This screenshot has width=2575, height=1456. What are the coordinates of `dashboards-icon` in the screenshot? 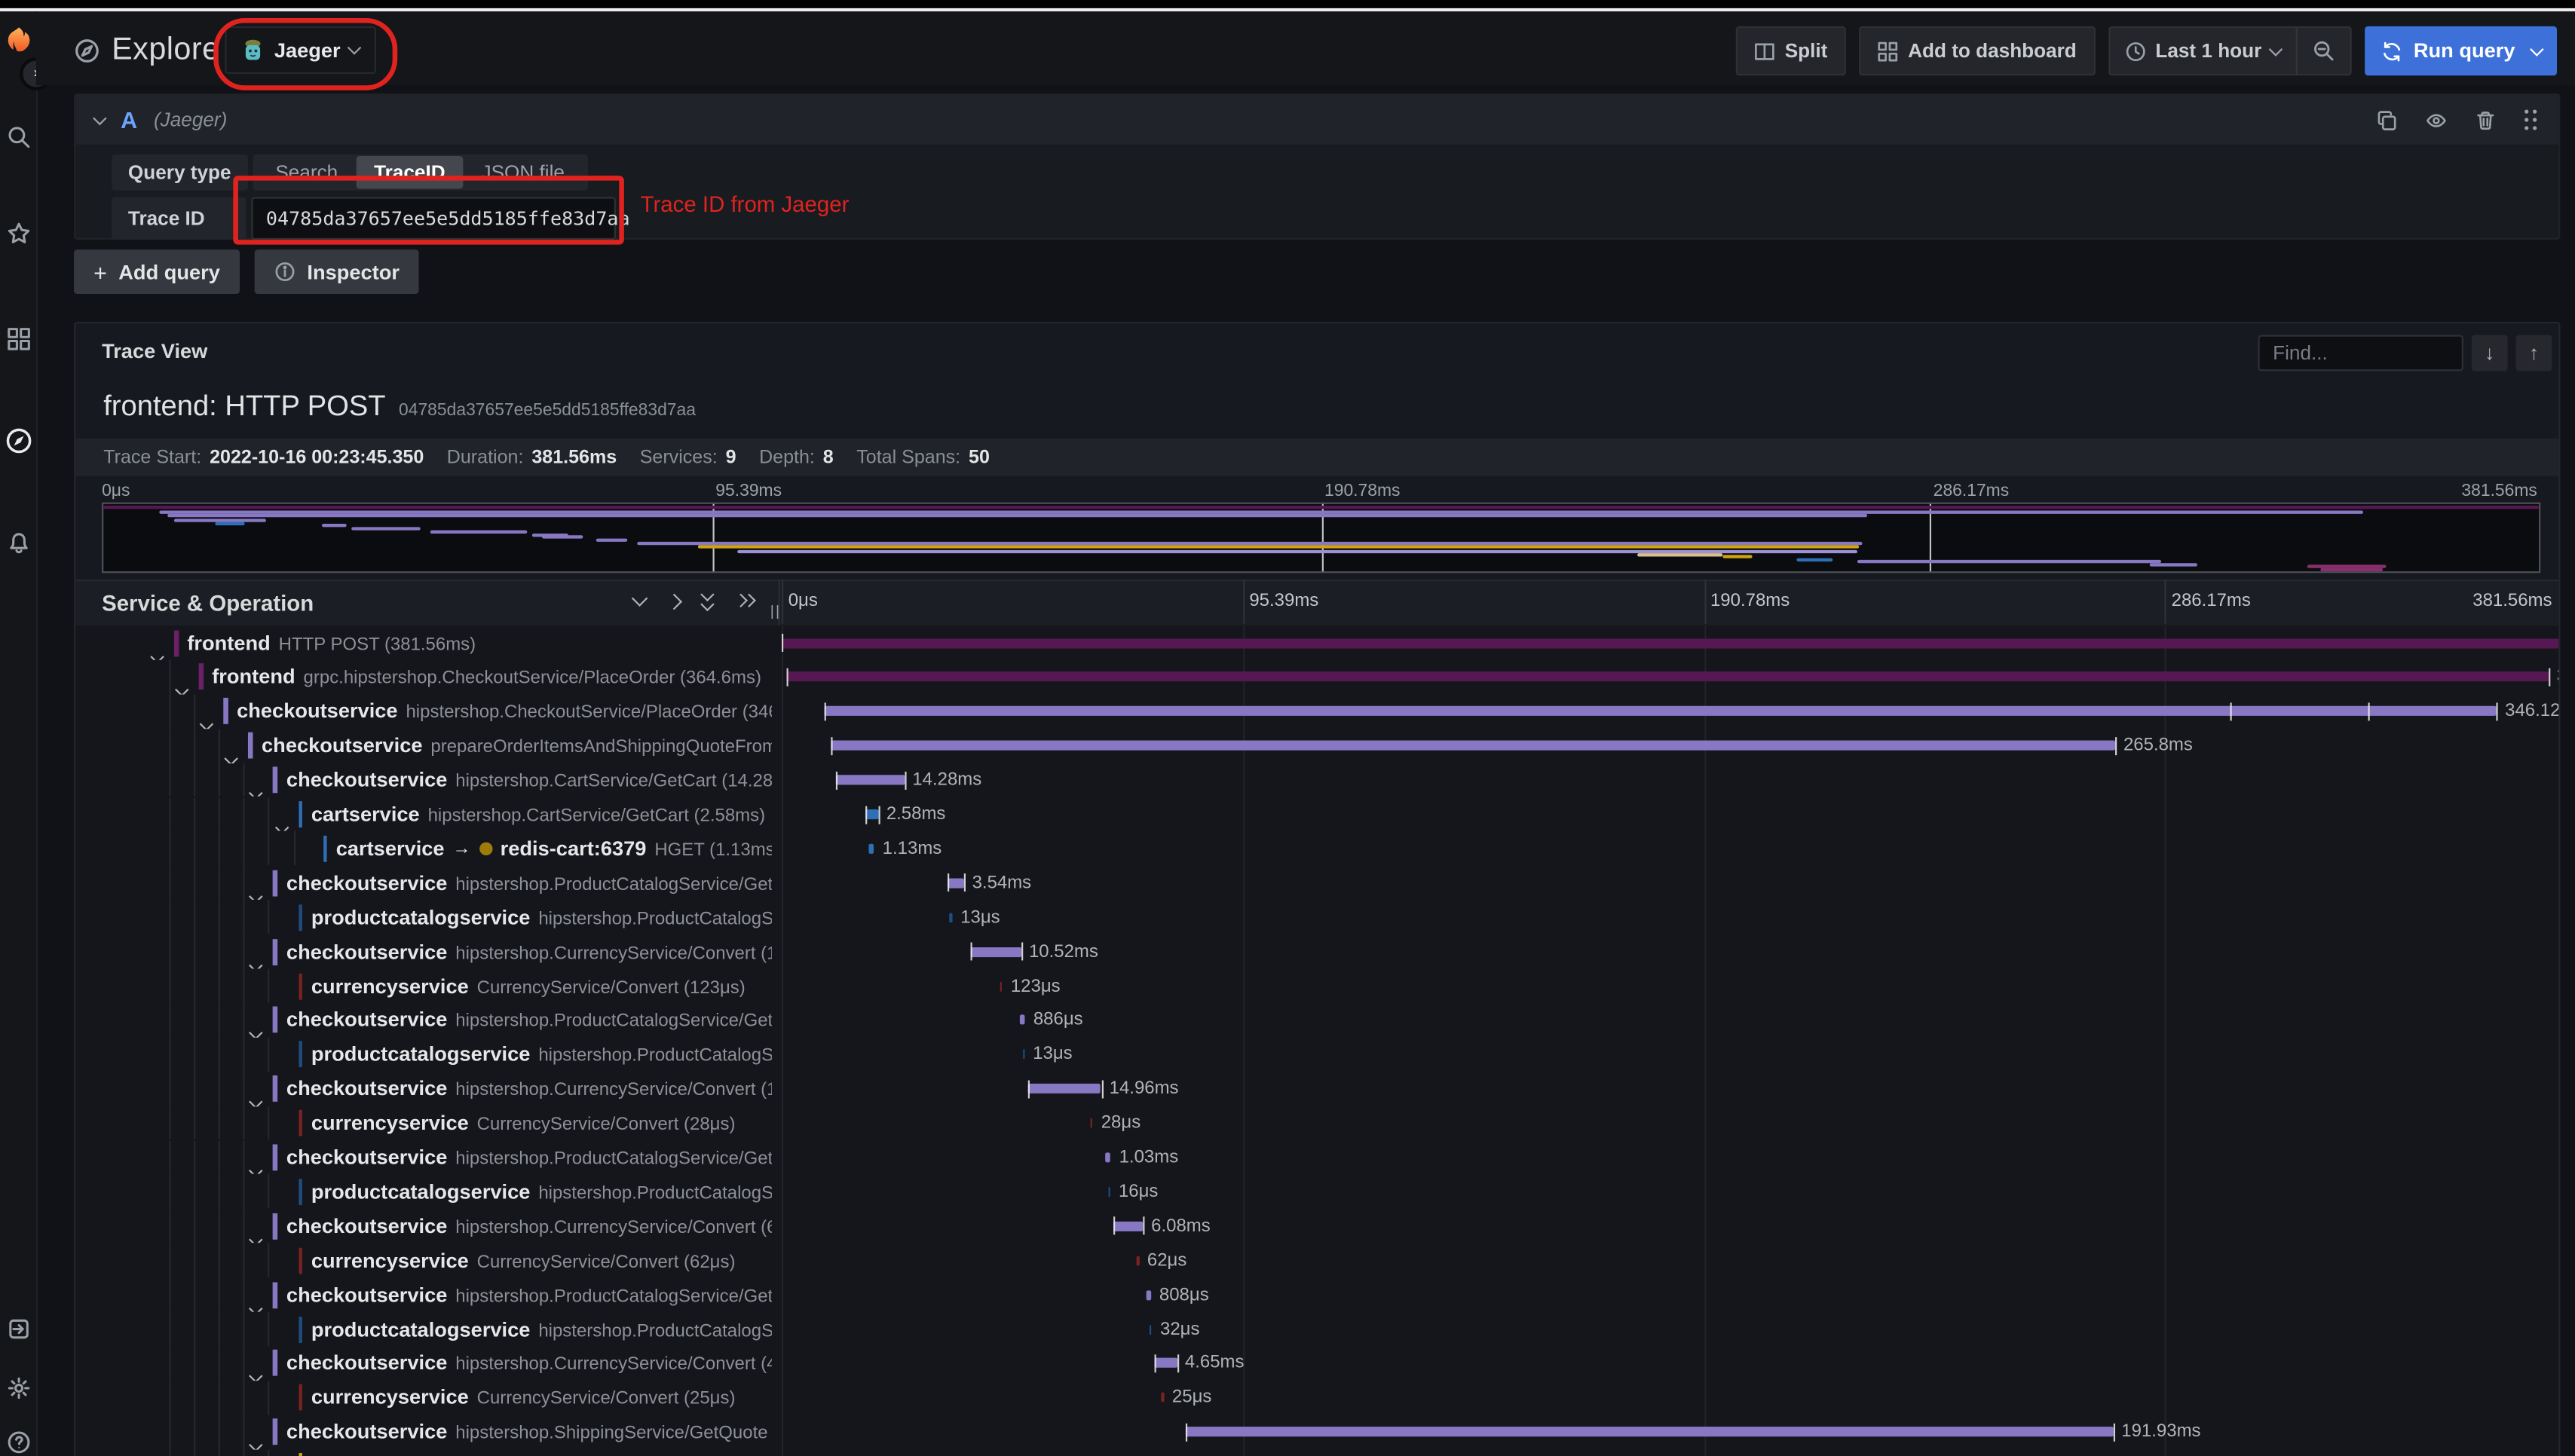 It's located at (18, 339).